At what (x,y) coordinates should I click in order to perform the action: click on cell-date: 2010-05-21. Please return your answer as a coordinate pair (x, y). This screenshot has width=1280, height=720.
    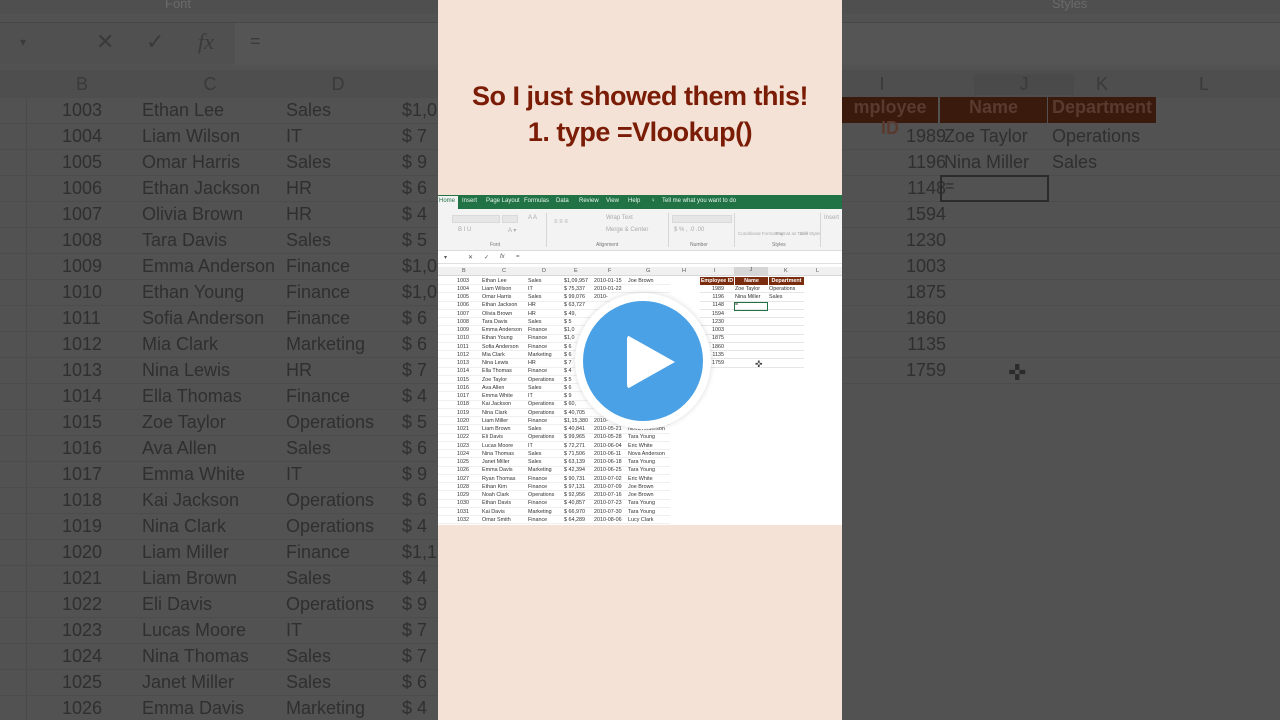
    Looking at the image, I should click on (608, 429).